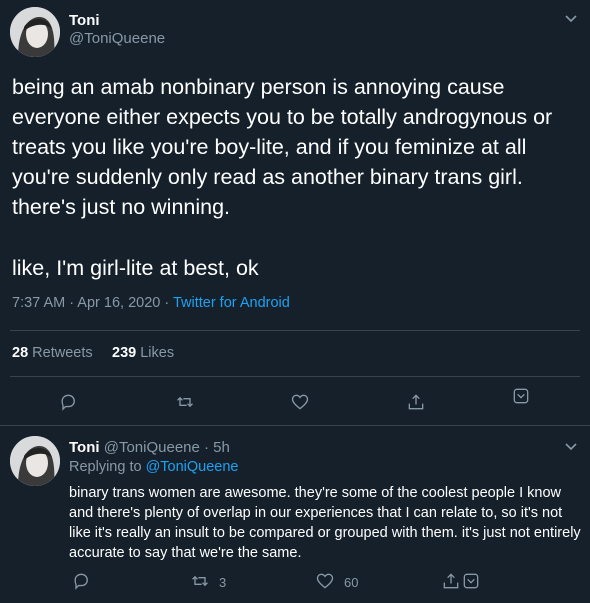 Image resolution: width=590 pixels, height=603 pixels. Describe the element at coordinates (20, 353) in the screenshot. I see `retweets-count: 28` at that location.